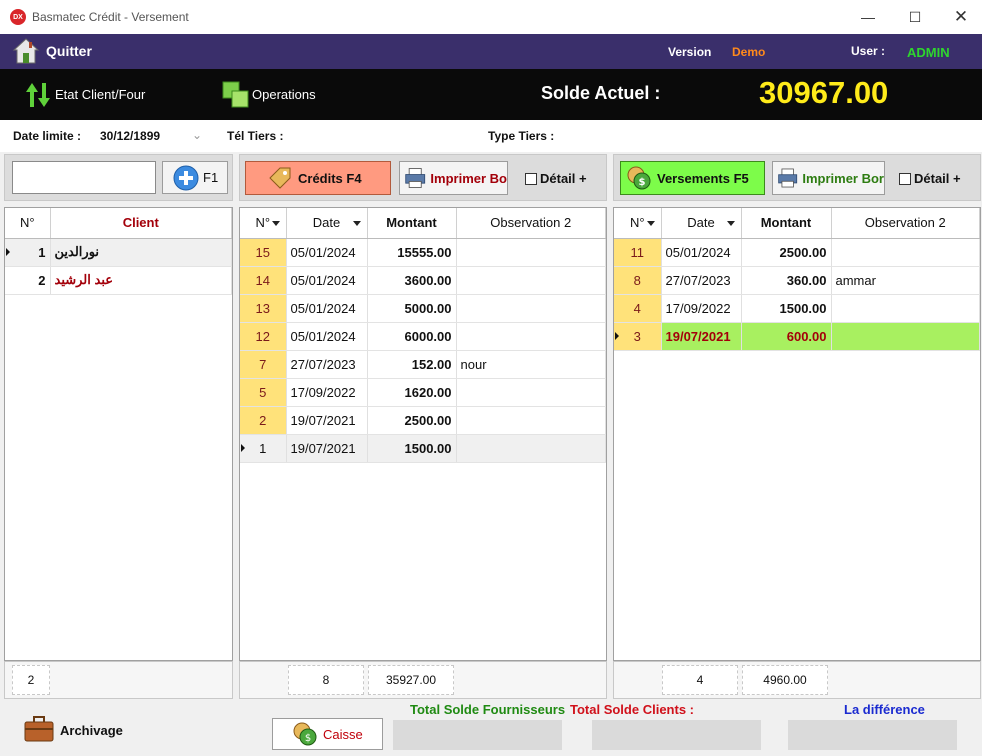 This screenshot has width=982, height=756. Describe the element at coordinates (563, 178) in the screenshot. I see `credits-detail-label: Détail +` at that location.